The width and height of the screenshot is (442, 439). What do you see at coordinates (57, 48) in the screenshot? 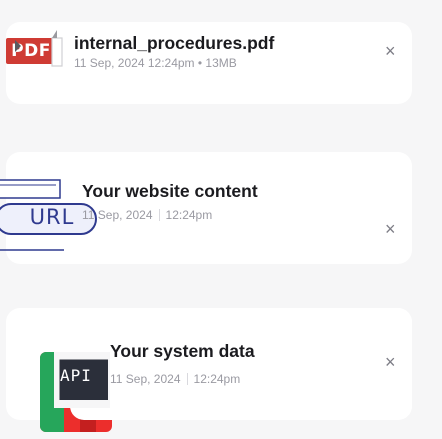
I see `pdf-paper-icon` at bounding box center [57, 48].